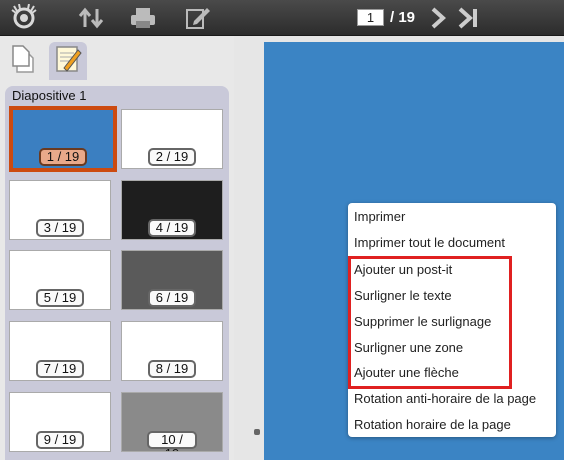  What do you see at coordinates (60, 228) in the screenshot?
I see `thumbnail-label: 3 / 19` at bounding box center [60, 228].